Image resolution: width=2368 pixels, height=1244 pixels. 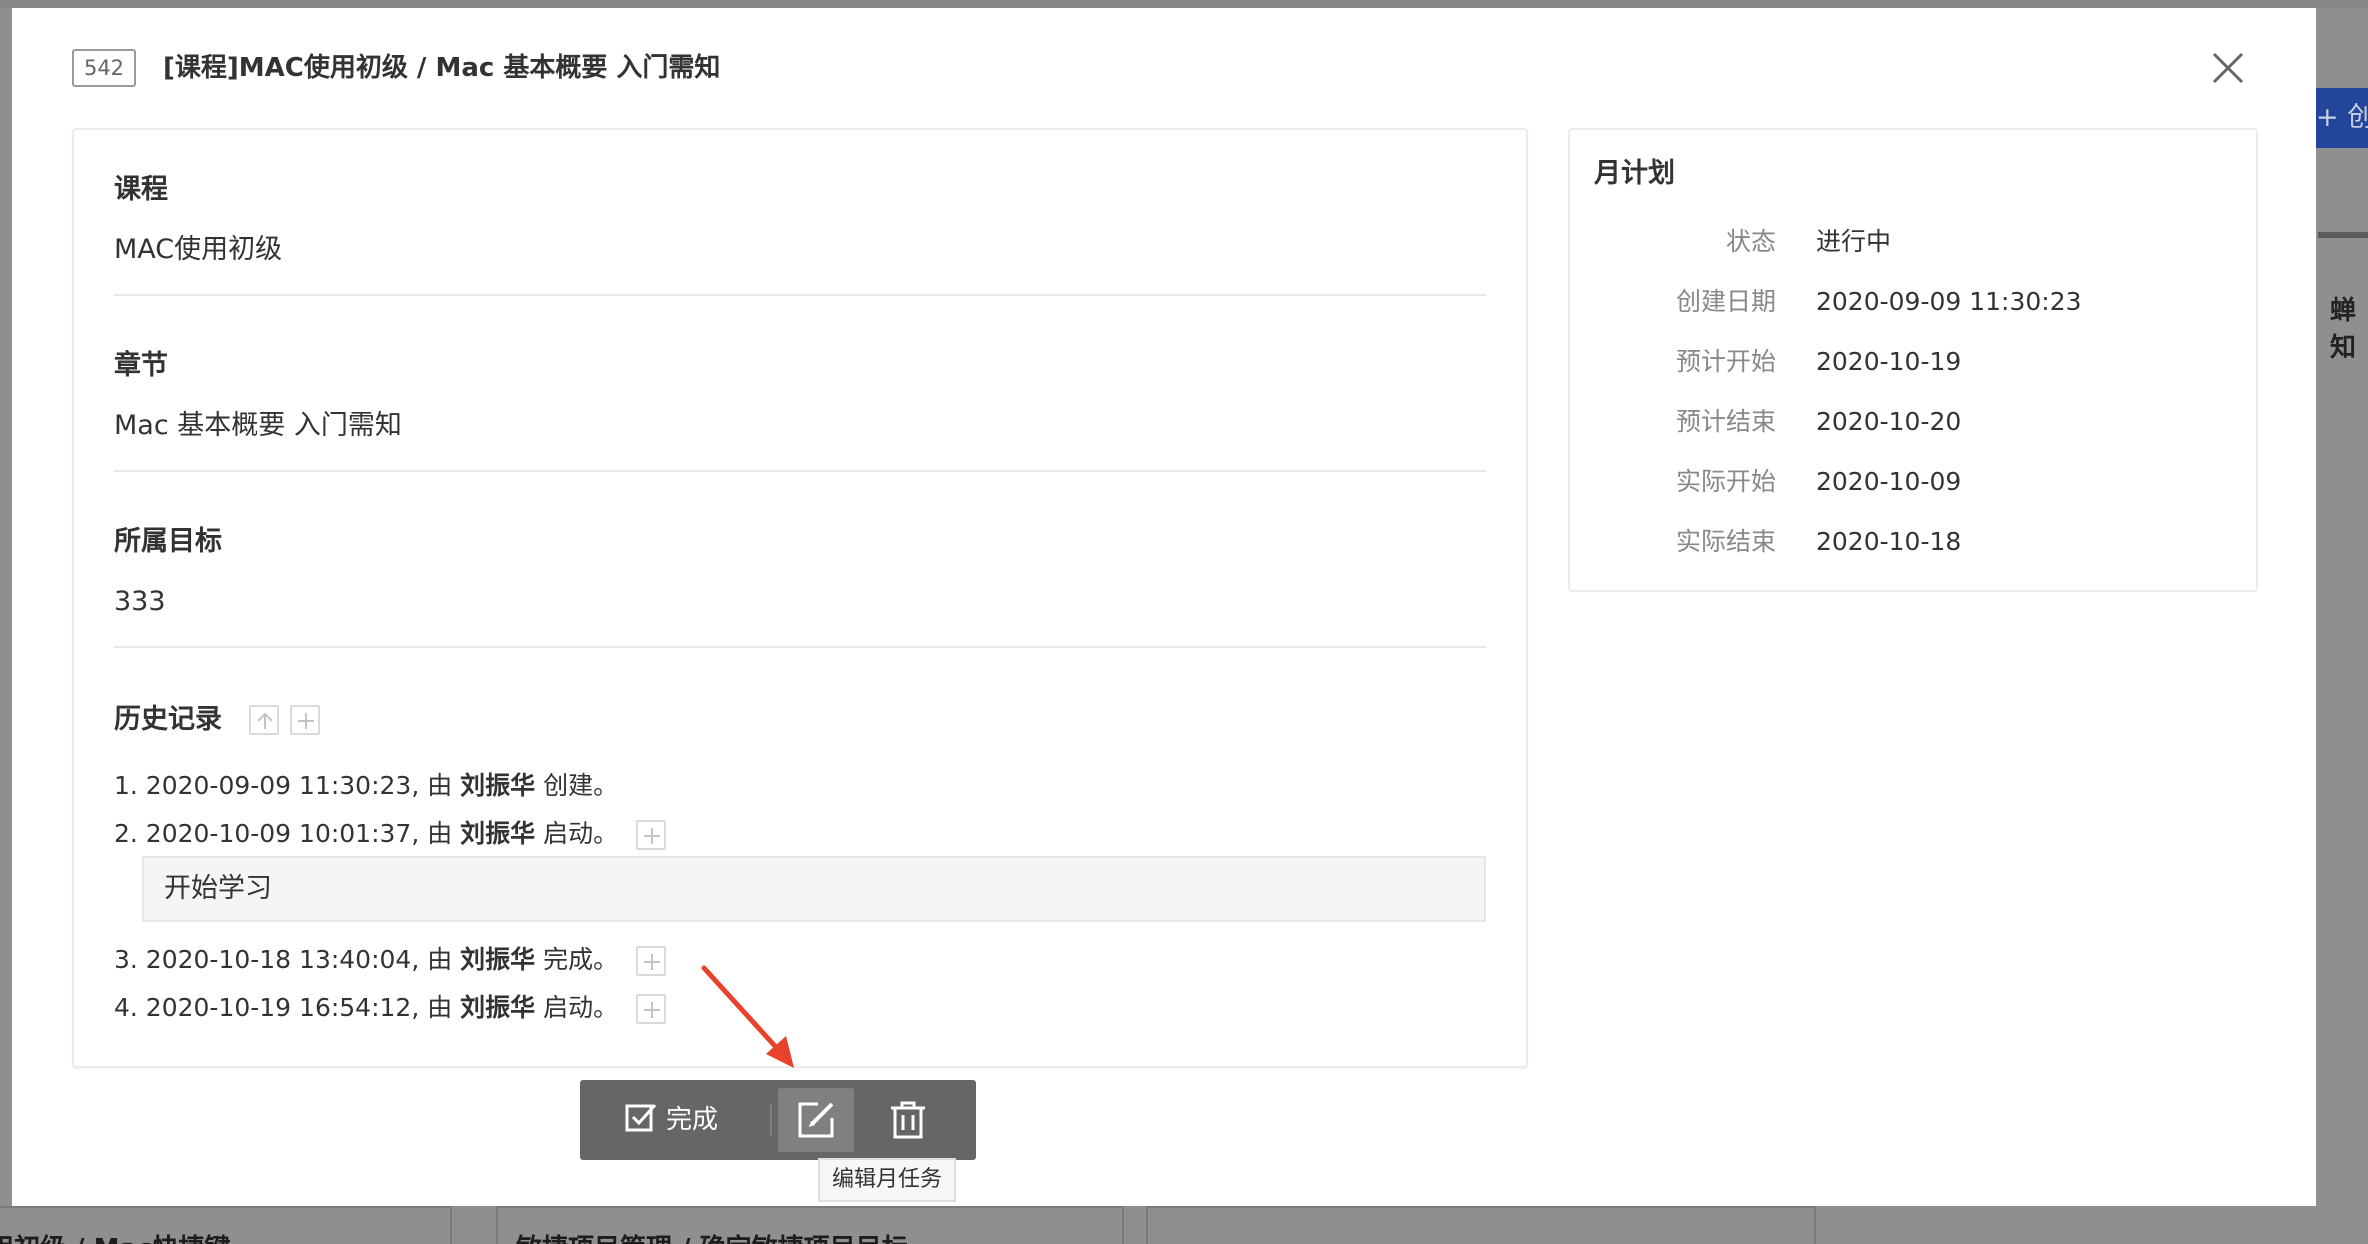 I want to click on background-topbar, so click(x=1184, y=4).